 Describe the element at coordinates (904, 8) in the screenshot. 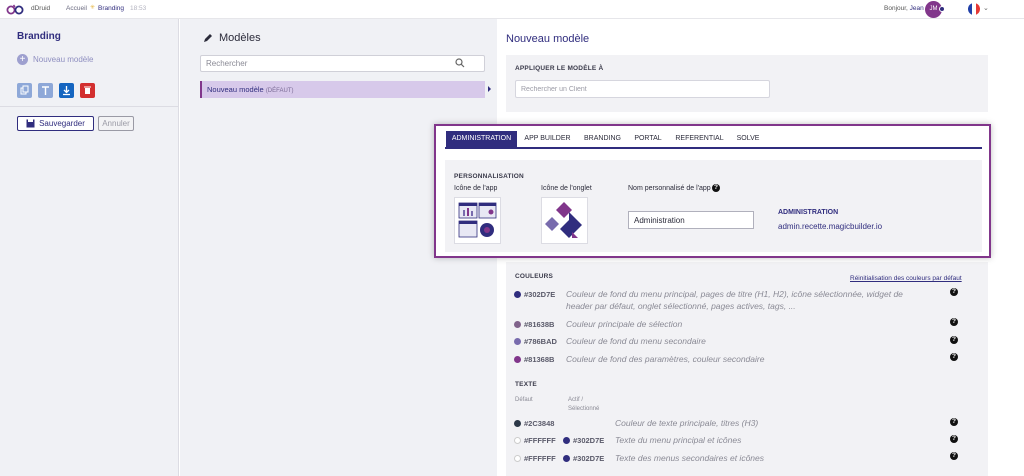

I see `greeting: Bonjour, Jean` at that location.